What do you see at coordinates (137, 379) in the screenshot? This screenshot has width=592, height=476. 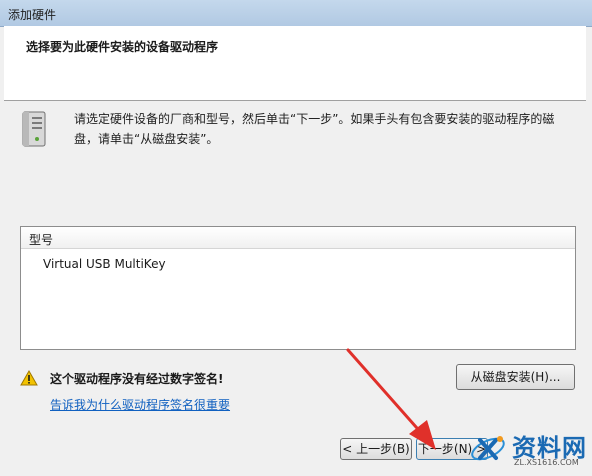 I see `unsigned-driver-warning: 这个驱动程序没有经过数字签名!` at bounding box center [137, 379].